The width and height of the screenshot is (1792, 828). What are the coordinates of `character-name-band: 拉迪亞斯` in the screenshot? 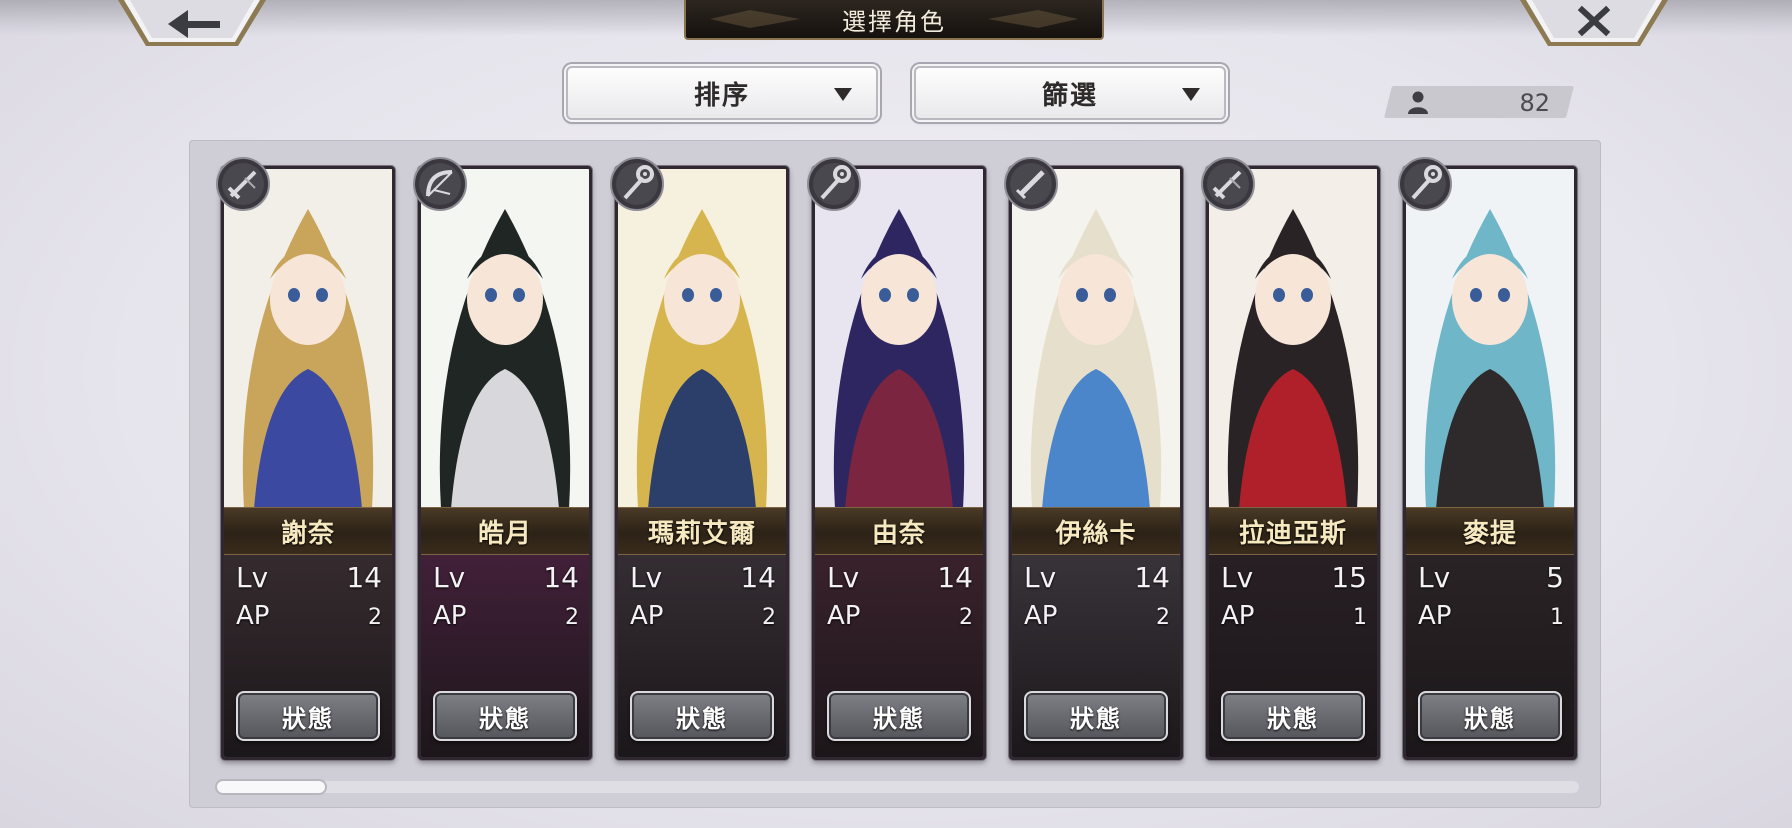 It's located at (1293, 531).